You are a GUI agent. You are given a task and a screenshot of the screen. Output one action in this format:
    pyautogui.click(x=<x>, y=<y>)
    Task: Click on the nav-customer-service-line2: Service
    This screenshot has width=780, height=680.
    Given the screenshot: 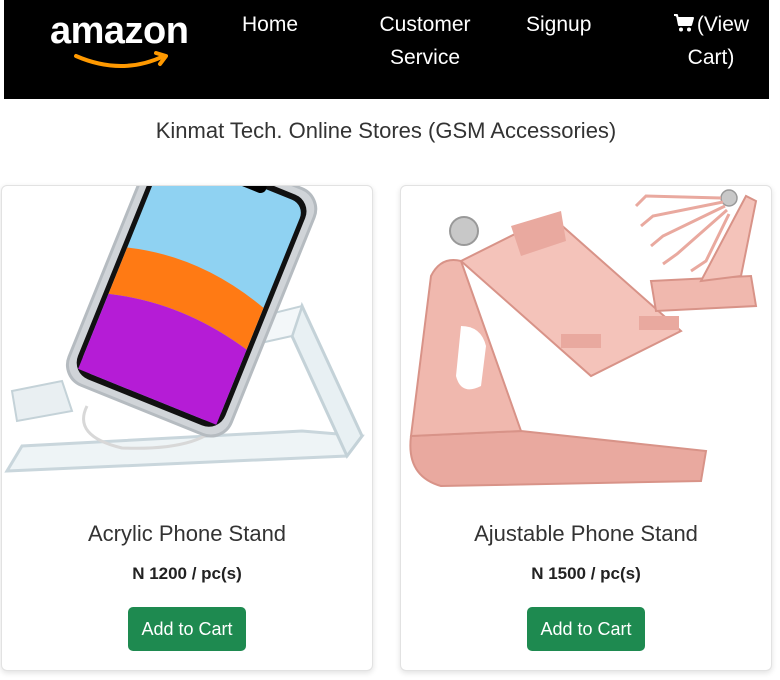 What is the action you would take?
    pyautogui.click(x=425, y=57)
    